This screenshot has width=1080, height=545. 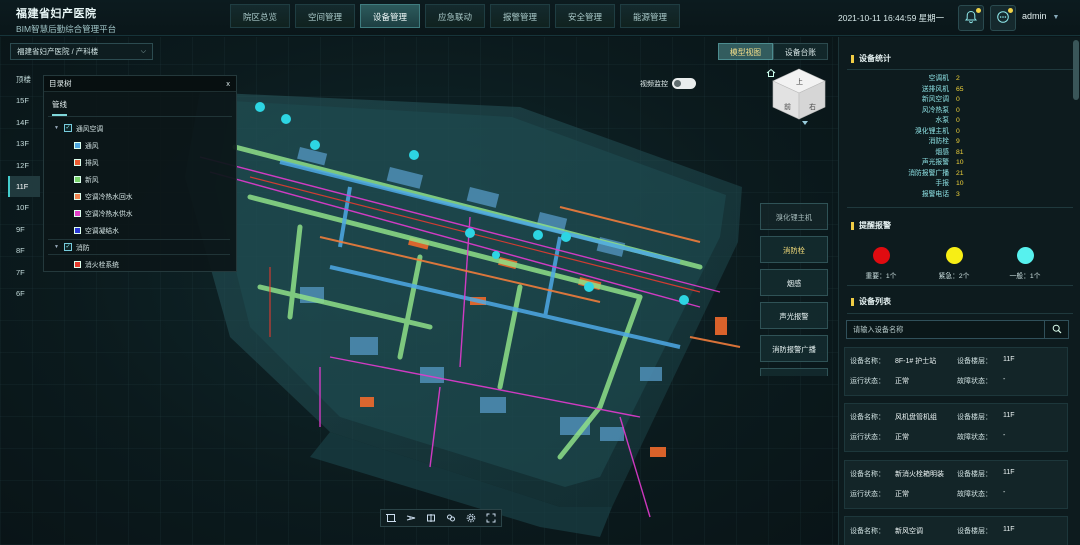 I want to click on alarm-important: 重要：1个, so click(x=881, y=263).